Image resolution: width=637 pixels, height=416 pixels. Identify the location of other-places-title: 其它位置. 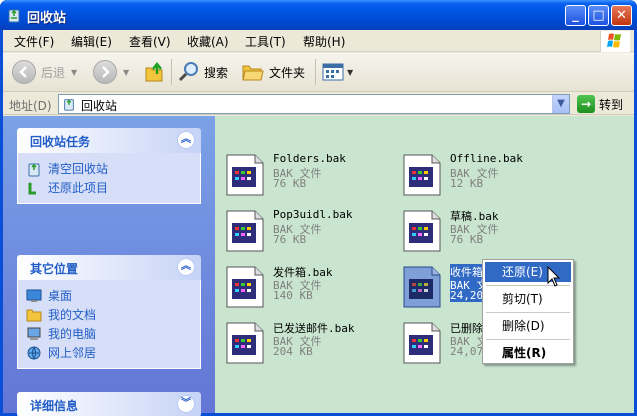
(54, 269).